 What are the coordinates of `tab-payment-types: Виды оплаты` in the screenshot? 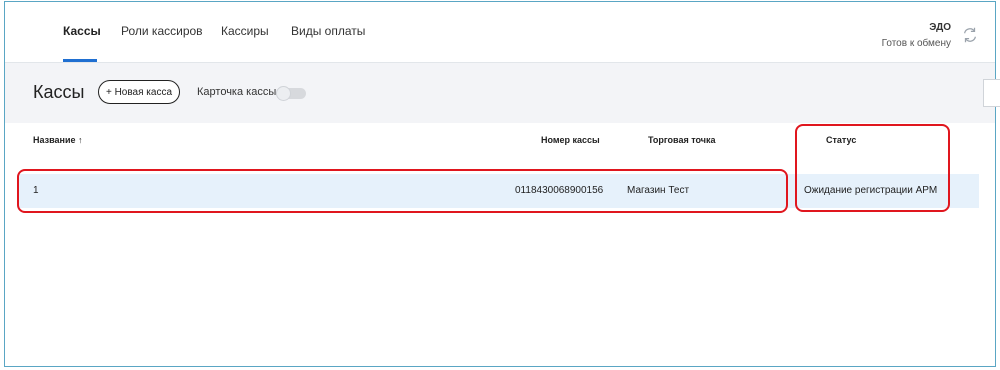 It's located at (328, 31).